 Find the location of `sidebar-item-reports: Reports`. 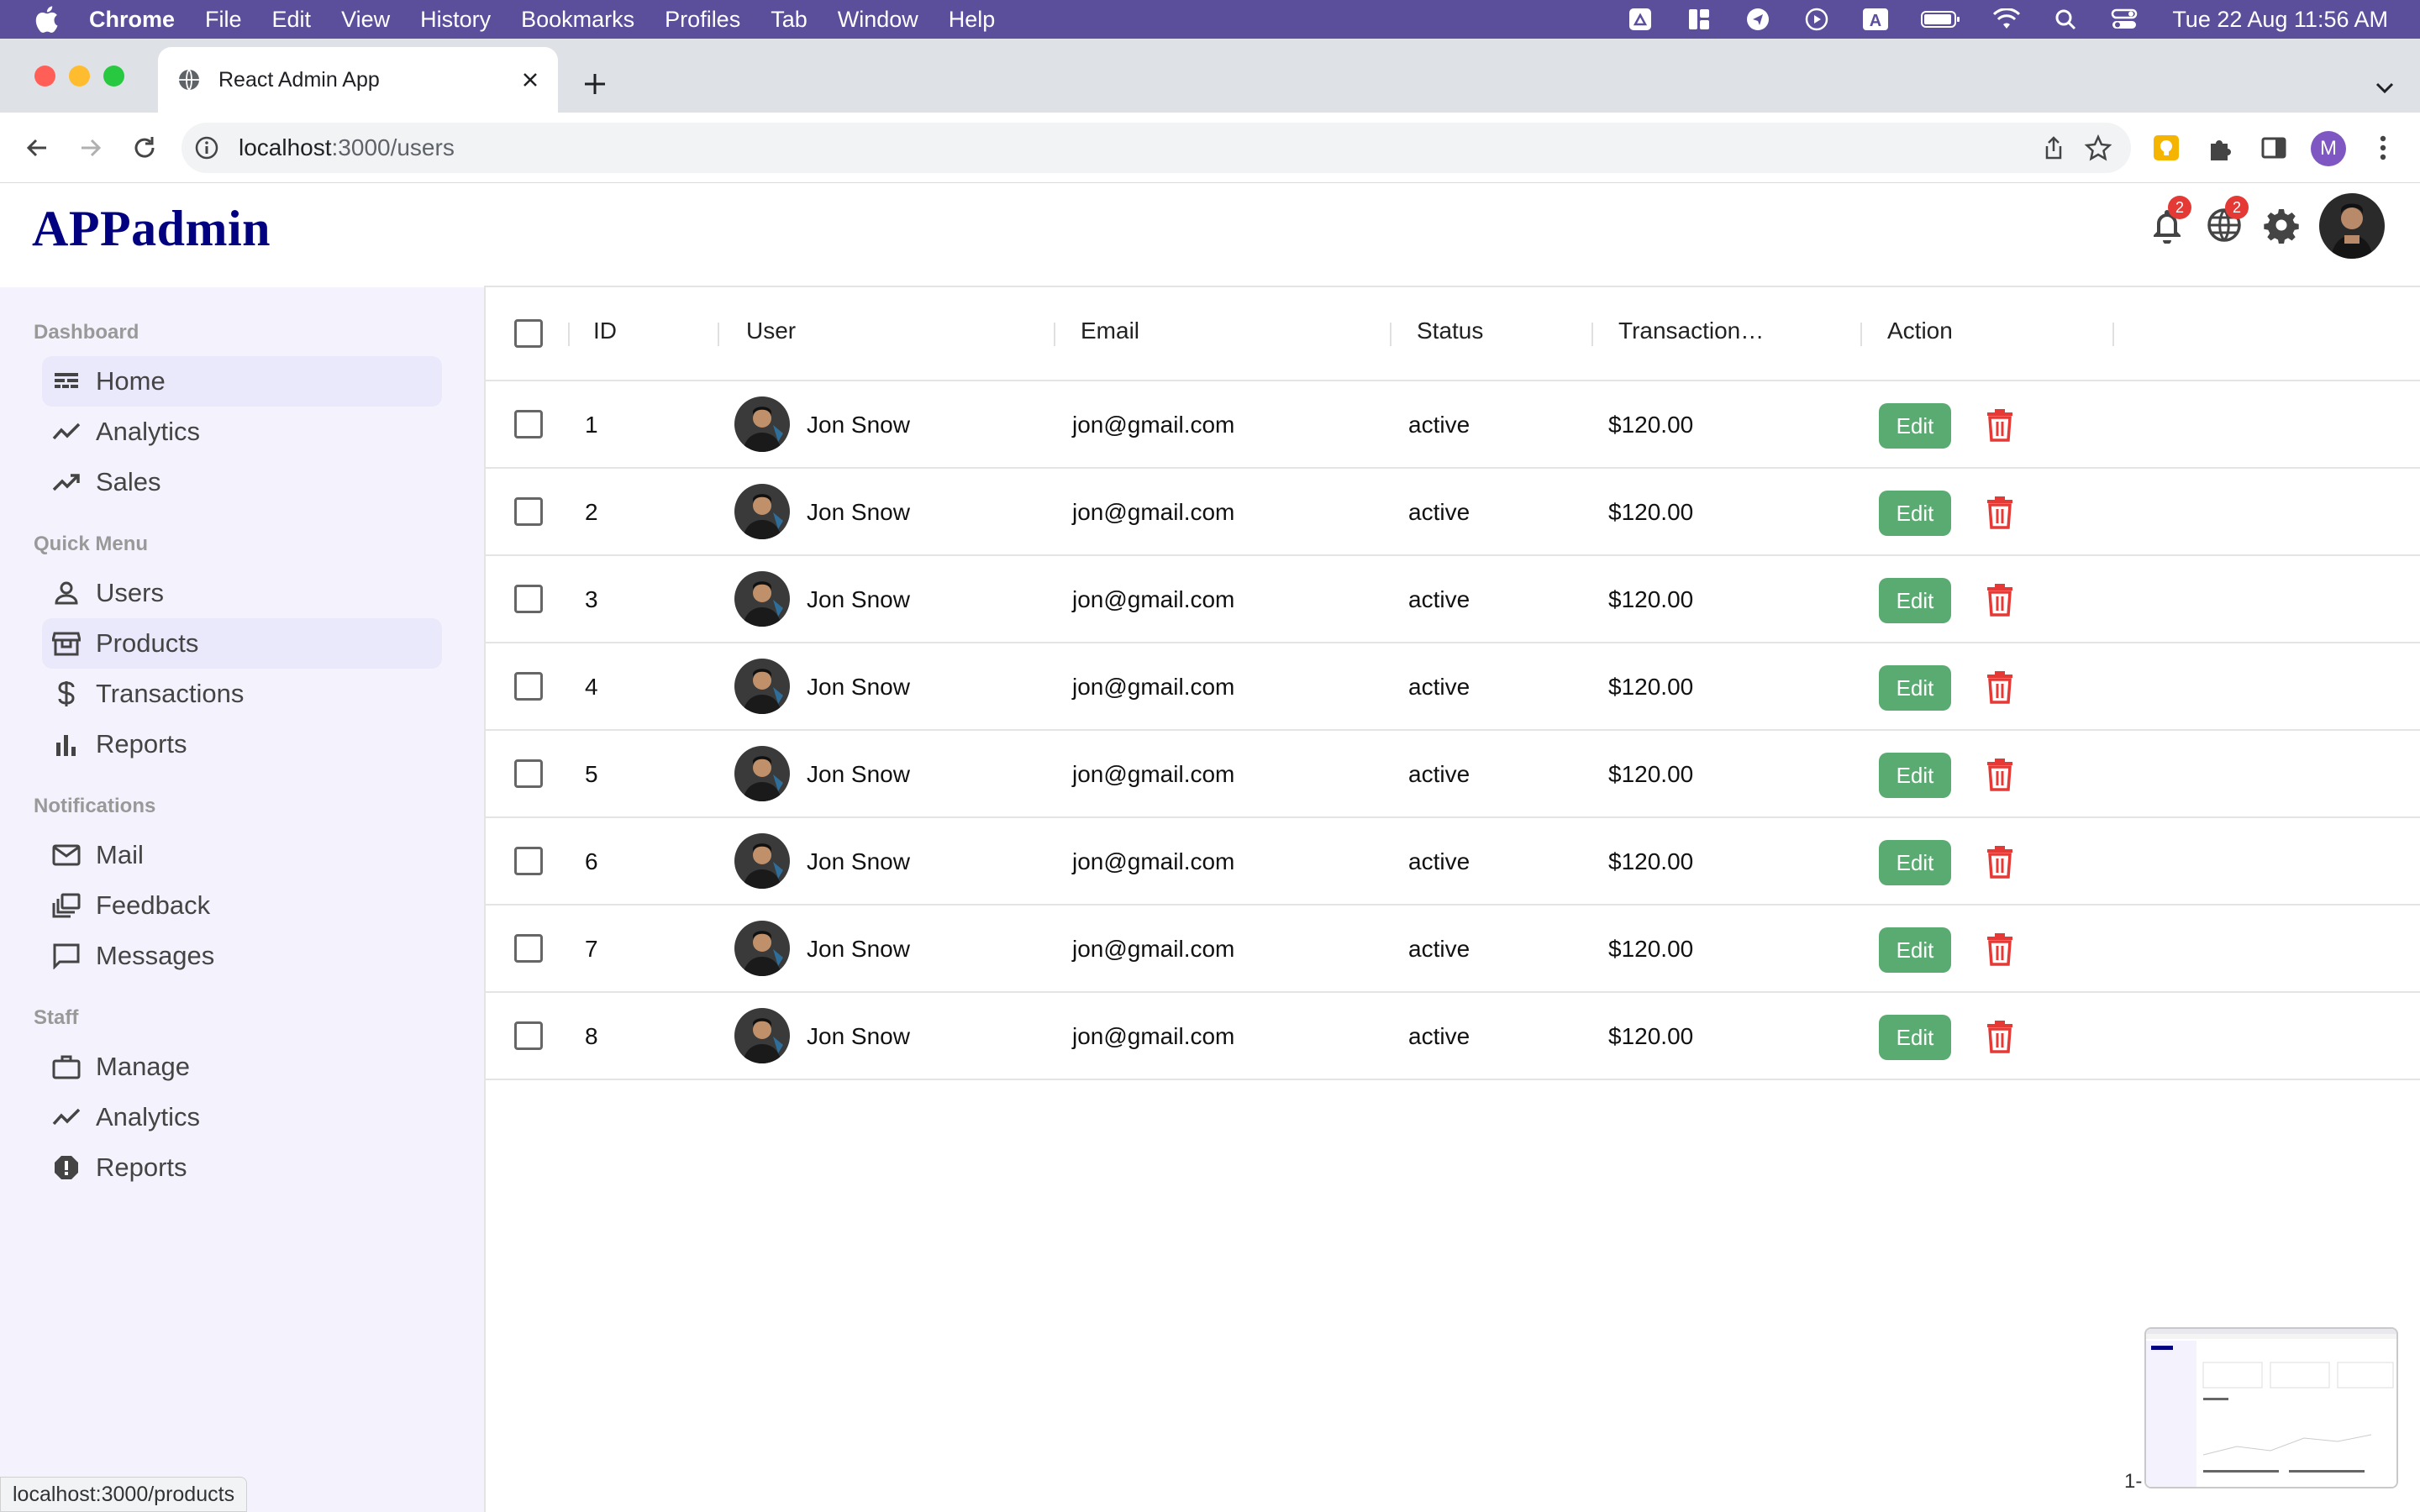

sidebar-item-reports: Reports is located at coordinates (242, 744).